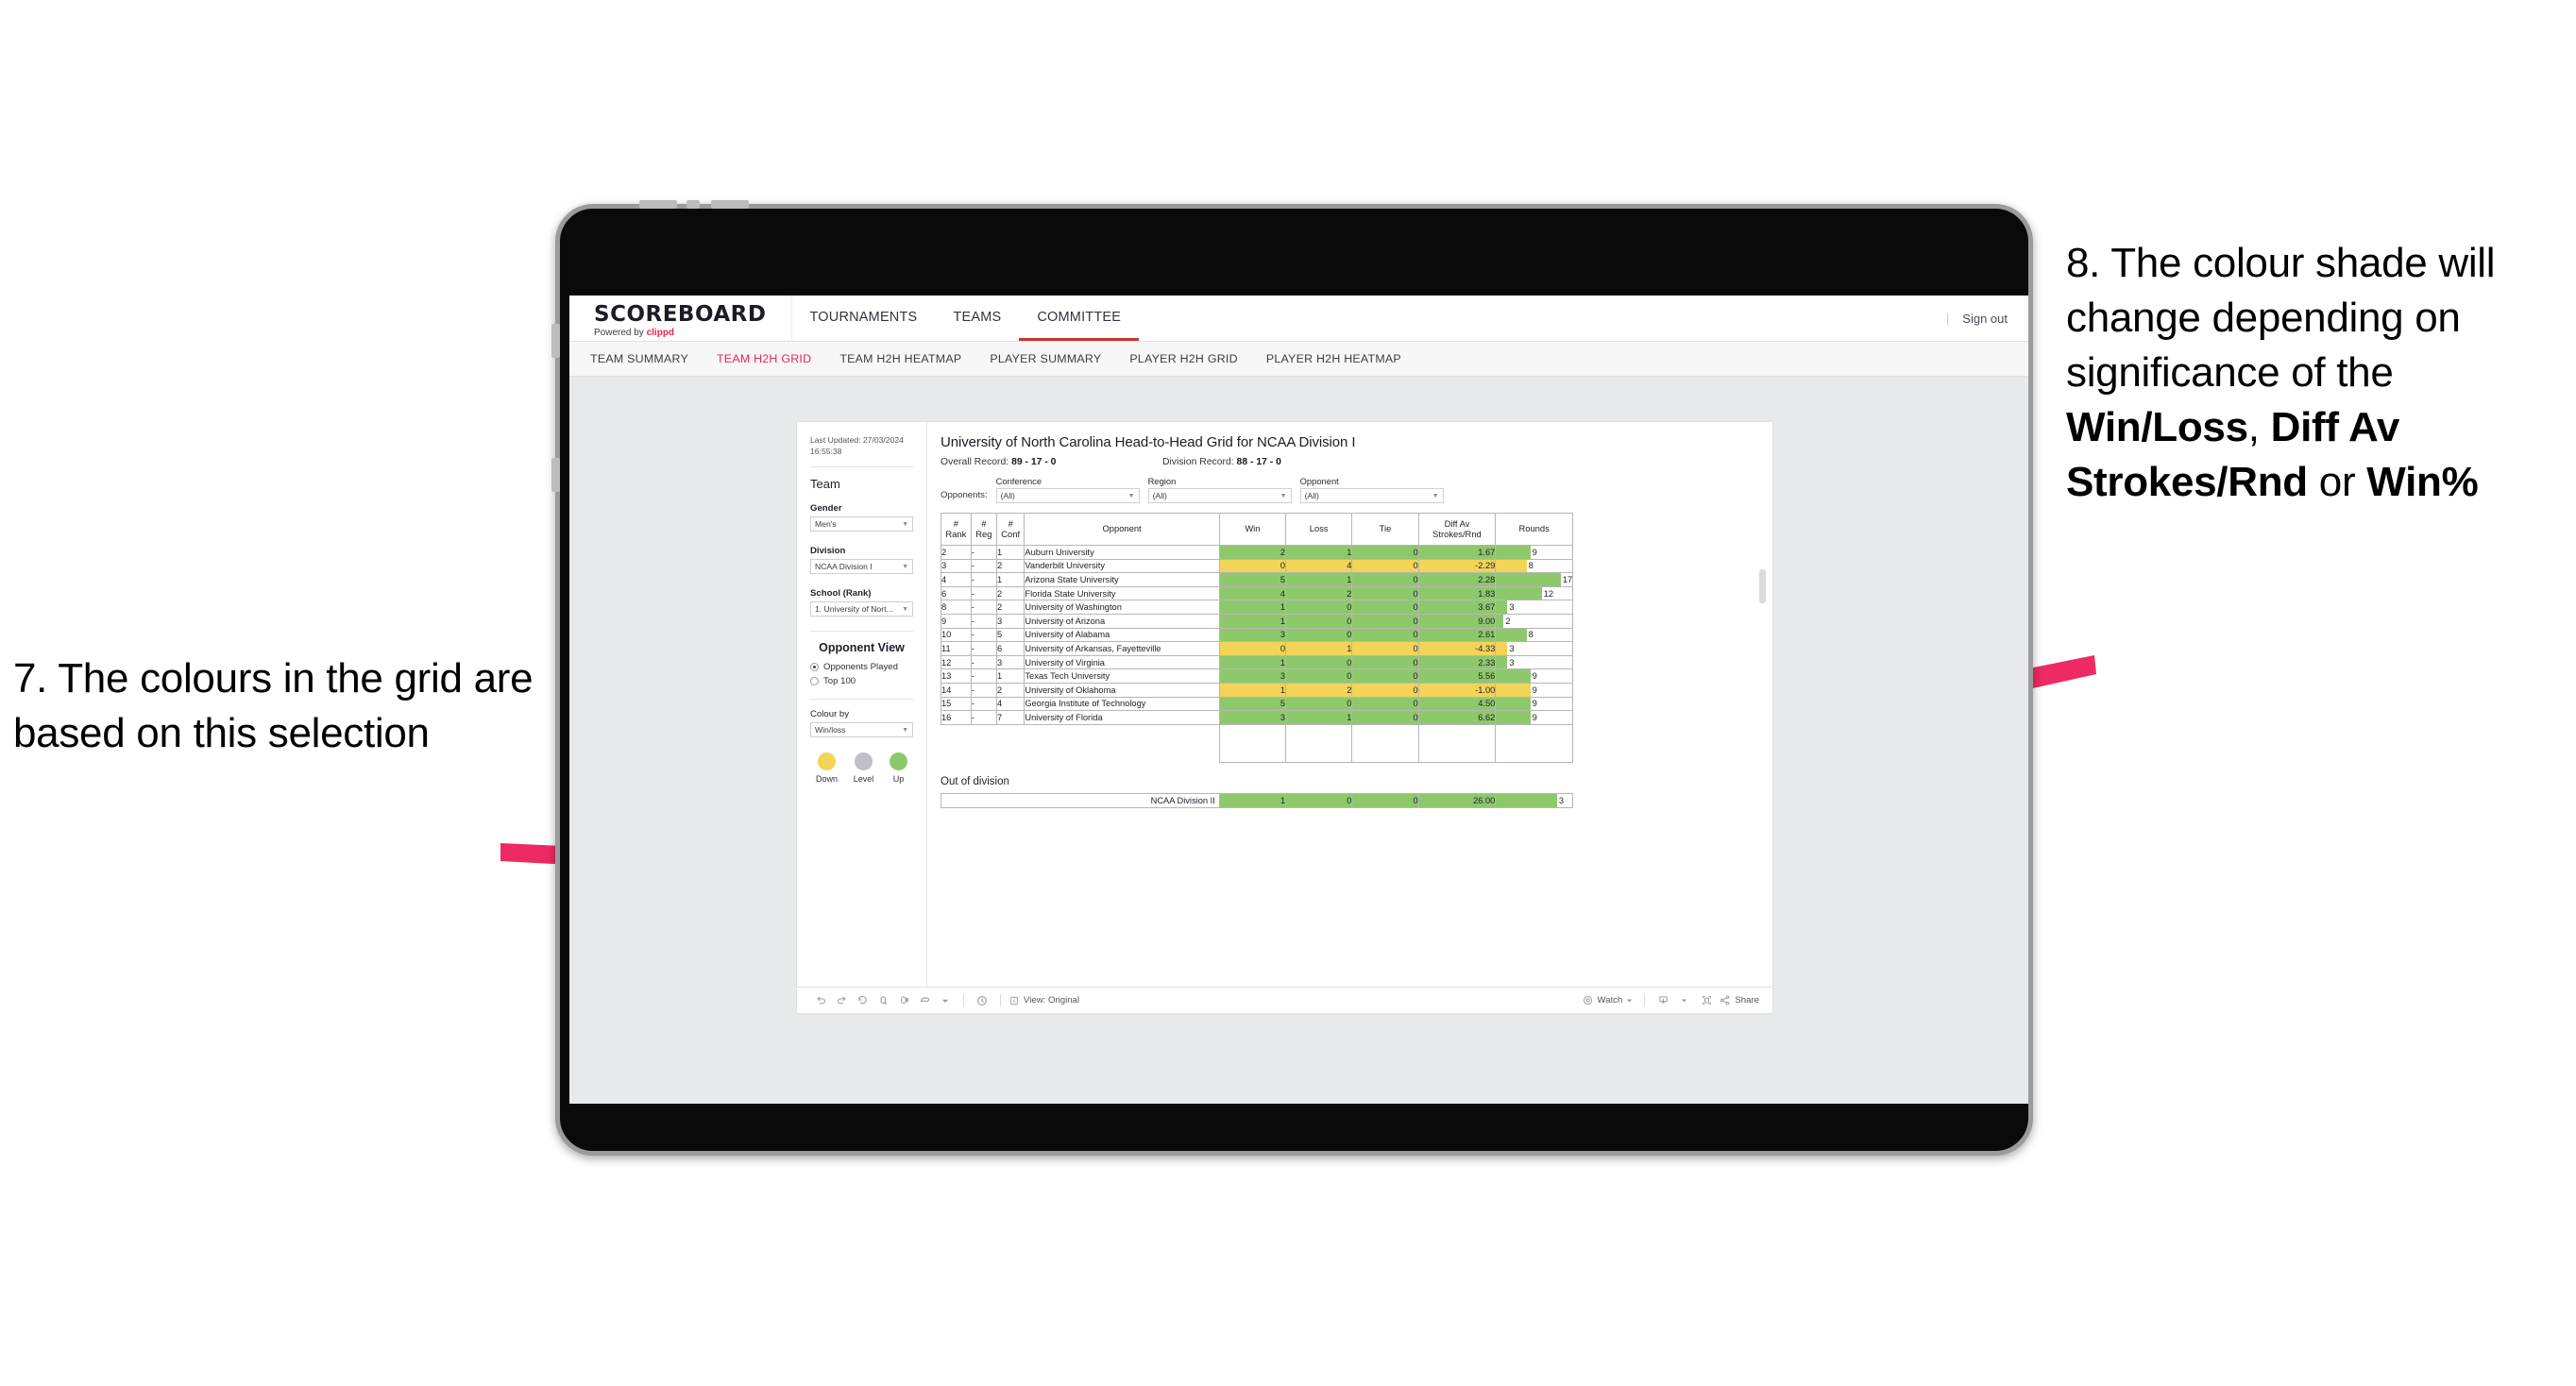  I want to click on col-header-rounds: Rounds, so click(1534, 530).